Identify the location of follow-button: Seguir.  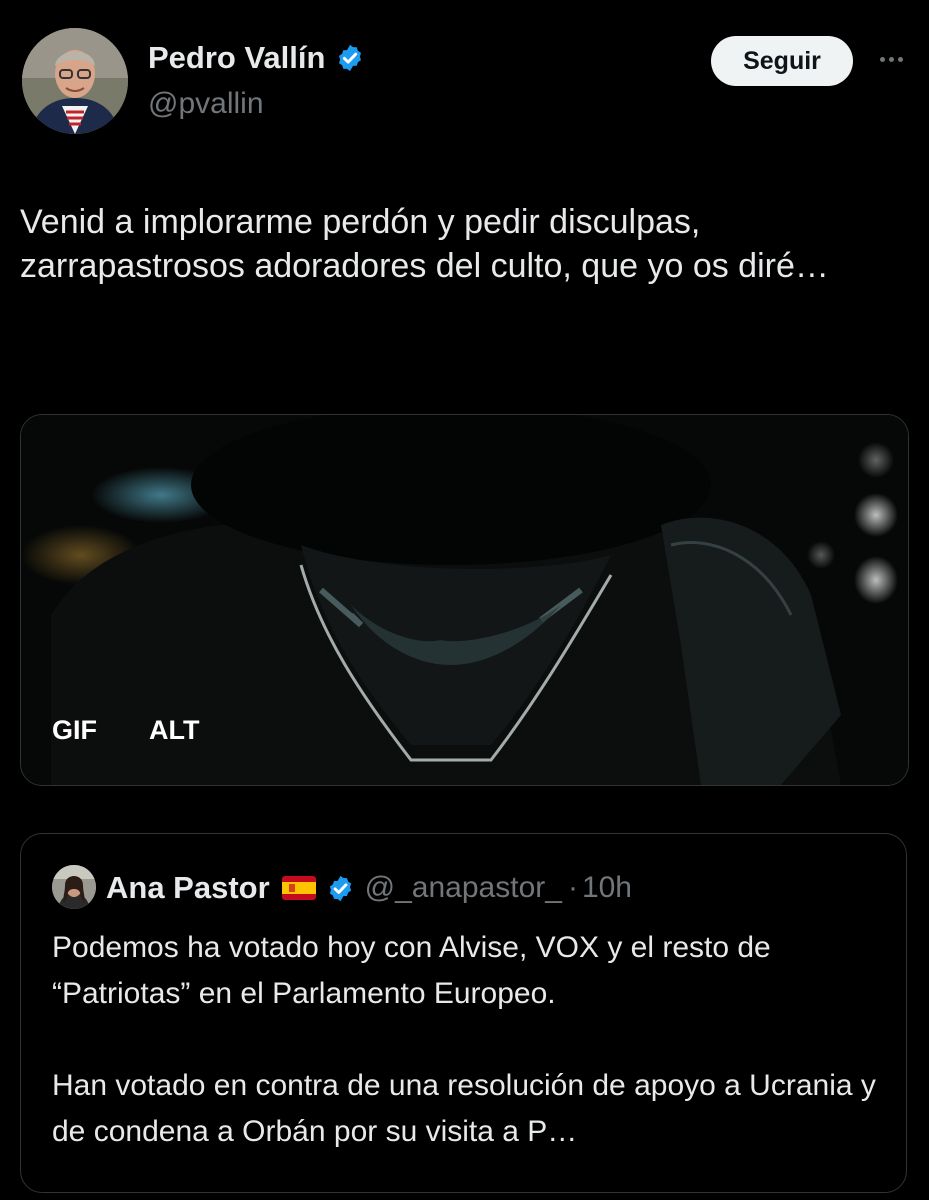
(782, 61).